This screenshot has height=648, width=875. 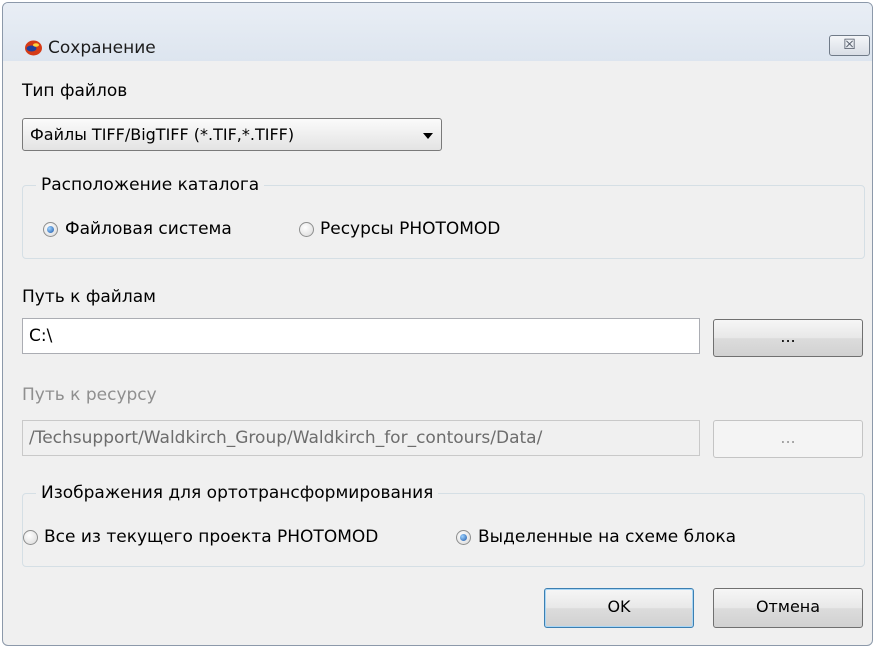 I want to click on photomod-app-icon, so click(x=33, y=48).